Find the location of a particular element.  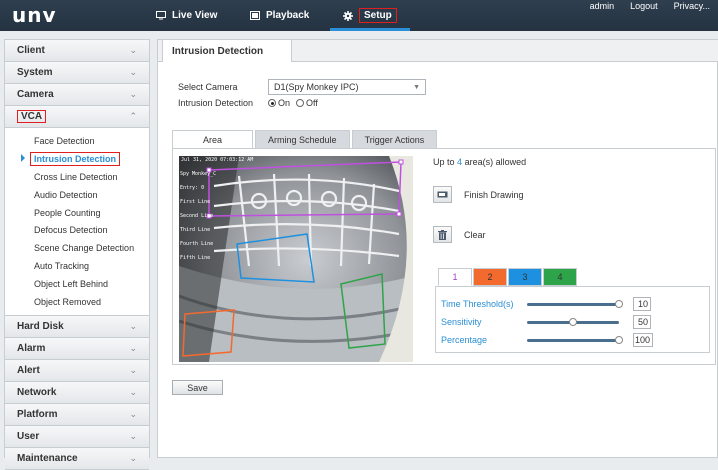

sidebar-item-auto-tracking: Auto Tracking is located at coordinates (77, 266).